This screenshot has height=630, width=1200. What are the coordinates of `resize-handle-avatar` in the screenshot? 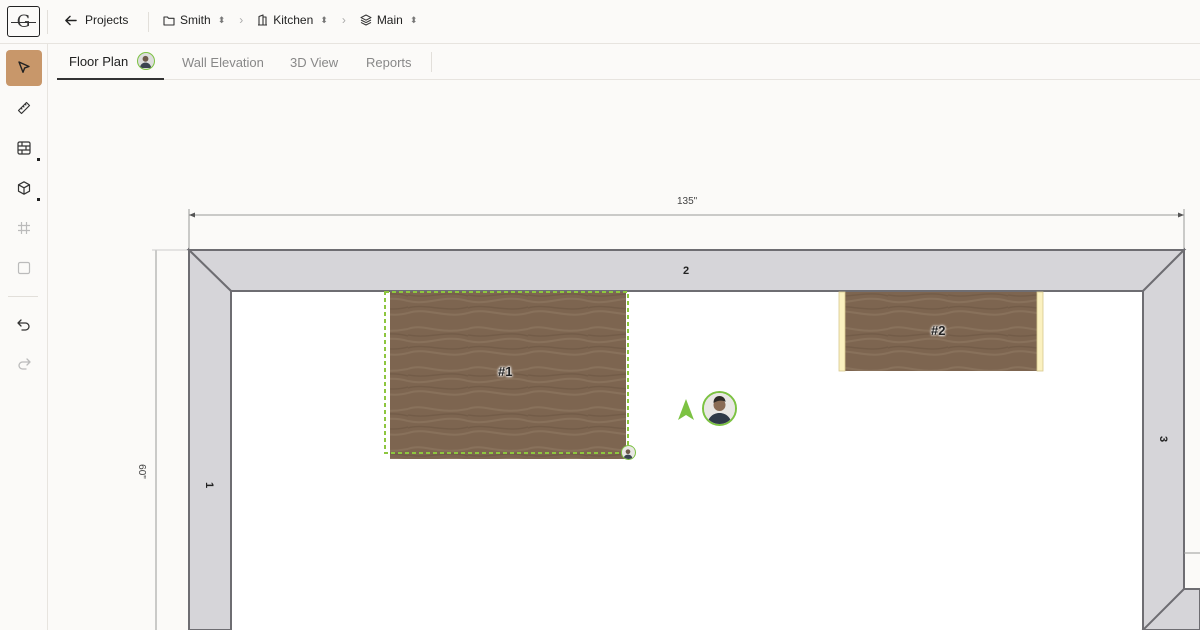 It's located at (628, 452).